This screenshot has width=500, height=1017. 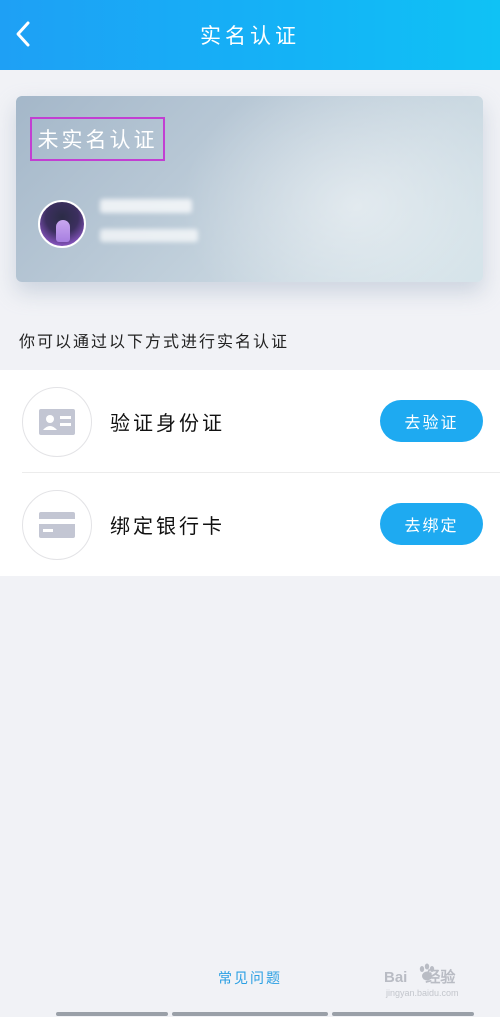 I want to click on bind-bank-card-button: 去绑定, so click(x=431, y=524).